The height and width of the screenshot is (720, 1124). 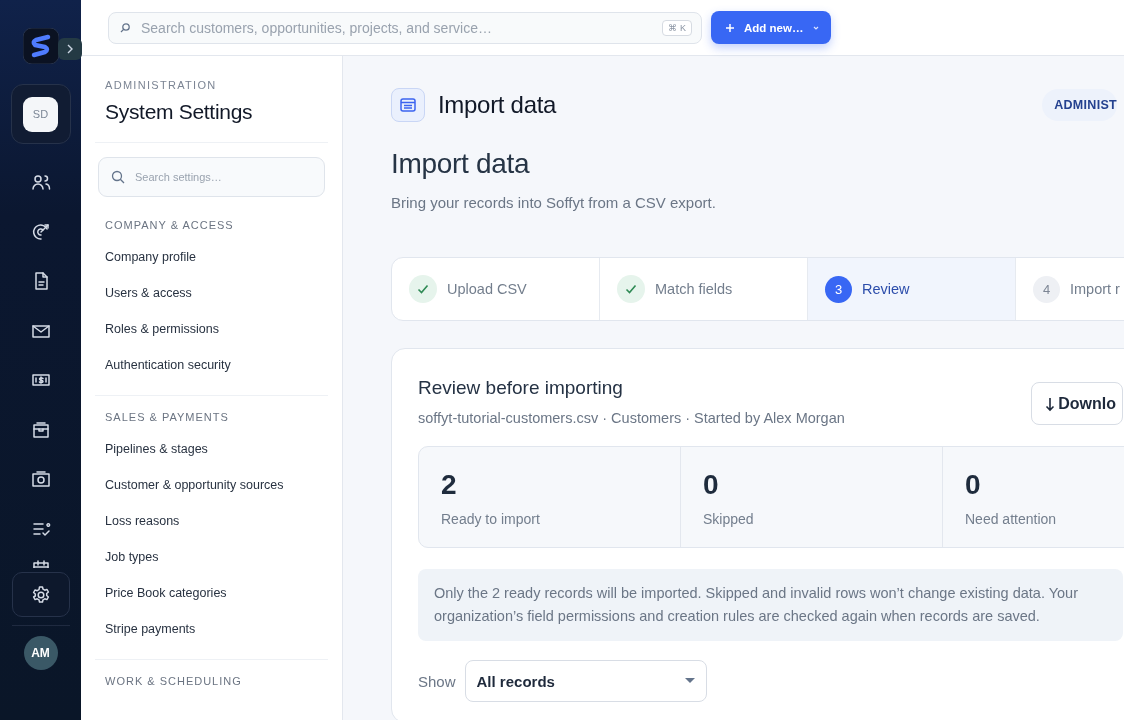 What do you see at coordinates (1077, 403) in the screenshot?
I see `download-button: Downlo` at bounding box center [1077, 403].